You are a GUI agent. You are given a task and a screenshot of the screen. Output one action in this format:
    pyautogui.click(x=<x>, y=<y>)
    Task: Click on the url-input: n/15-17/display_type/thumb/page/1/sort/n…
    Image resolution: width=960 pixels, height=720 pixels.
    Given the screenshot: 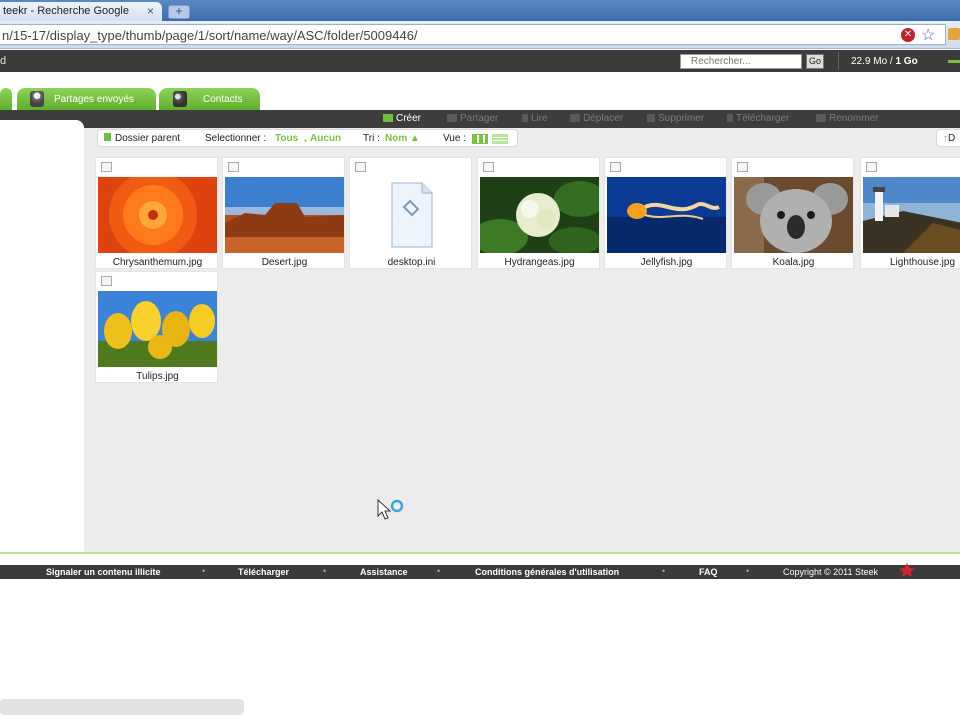 What is the action you would take?
    pyautogui.click(x=473, y=34)
    